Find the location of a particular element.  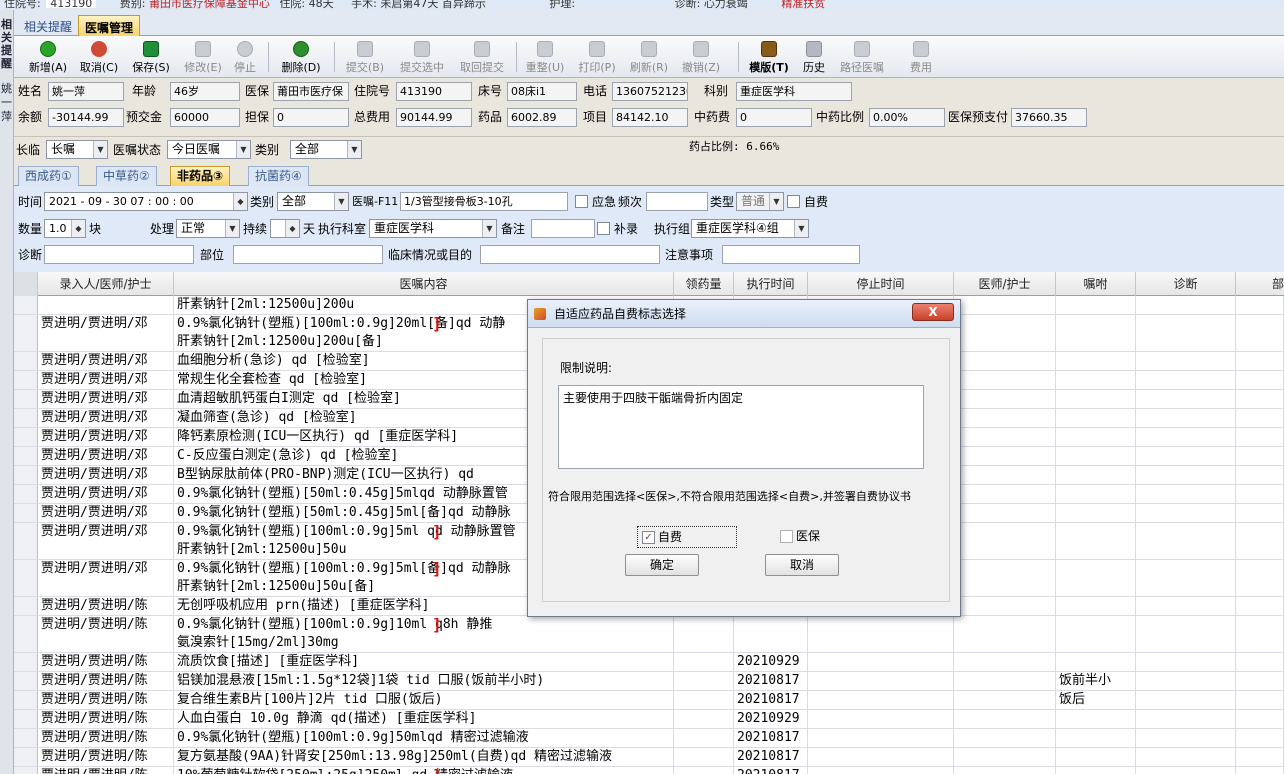

type-select: 普通 ▼ is located at coordinates (760, 201).